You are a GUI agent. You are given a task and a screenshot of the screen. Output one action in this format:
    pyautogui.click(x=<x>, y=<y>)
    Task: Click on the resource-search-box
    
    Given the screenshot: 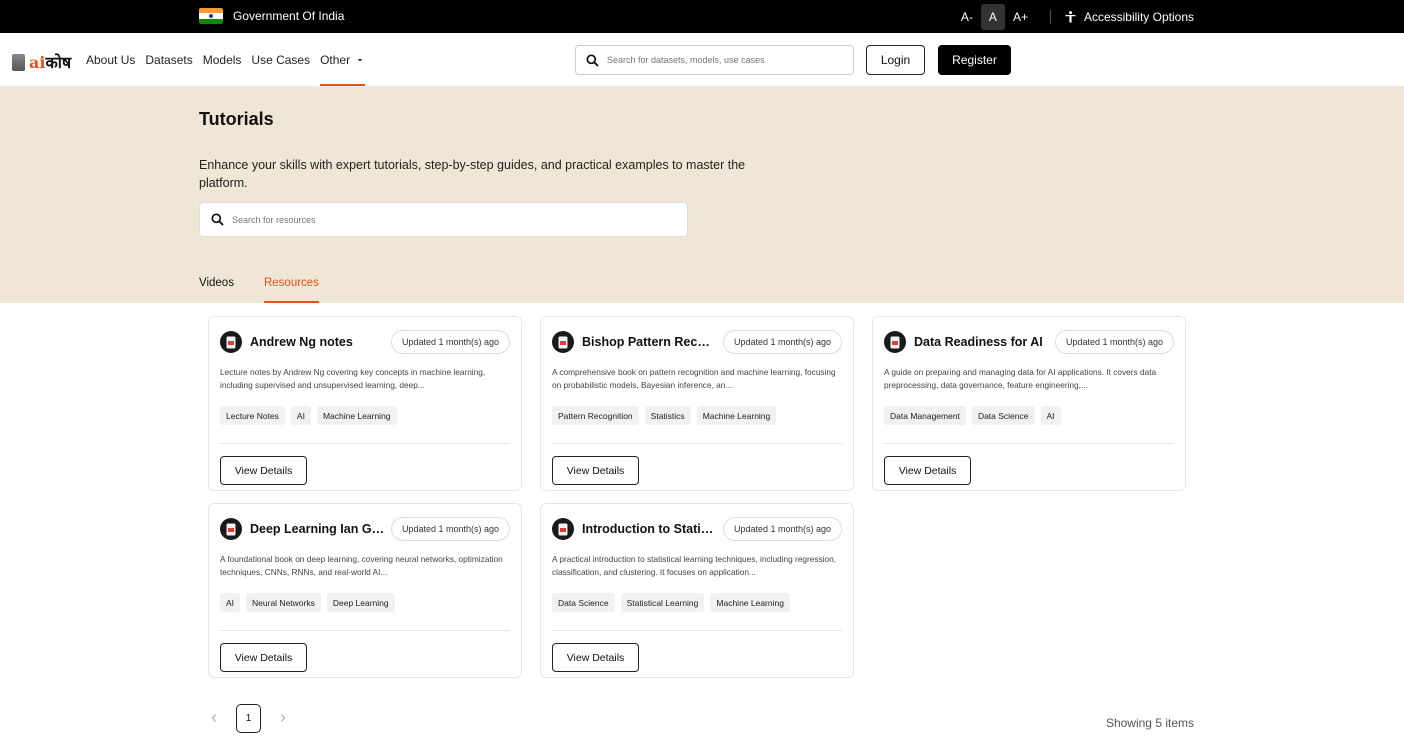 What is the action you would take?
    pyautogui.click(x=443, y=219)
    